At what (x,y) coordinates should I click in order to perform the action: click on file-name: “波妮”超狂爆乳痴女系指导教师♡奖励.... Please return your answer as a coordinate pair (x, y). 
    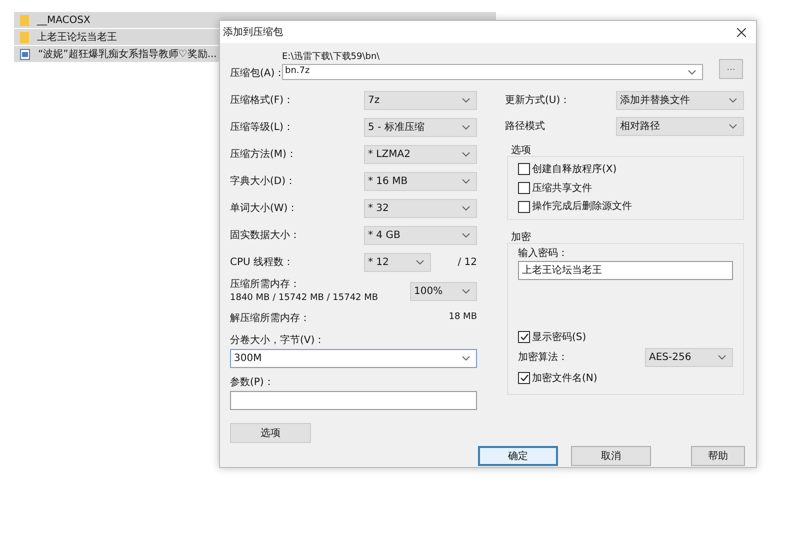
    Looking at the image, I should click on (128, 55).